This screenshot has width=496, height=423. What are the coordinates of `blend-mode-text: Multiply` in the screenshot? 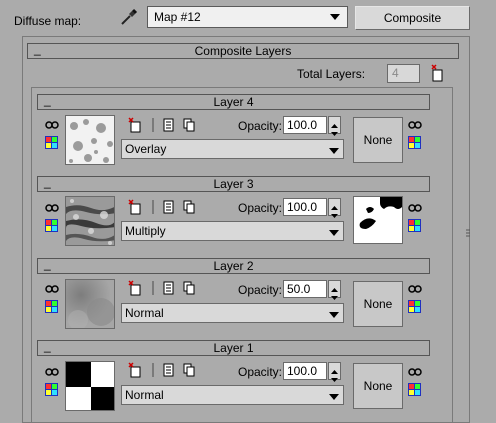 It's located at (145, 231).